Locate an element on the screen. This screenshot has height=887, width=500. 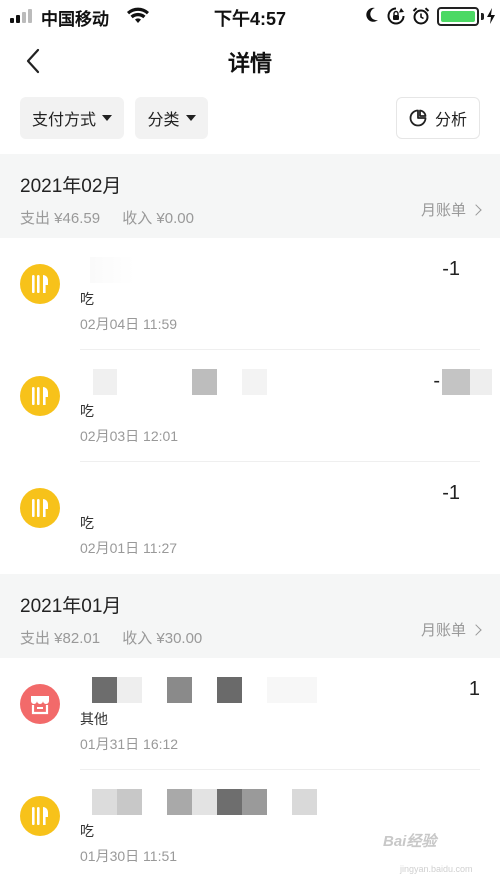
transaction-time: 02月03日 12:01 is located at coordinates (129, 436).